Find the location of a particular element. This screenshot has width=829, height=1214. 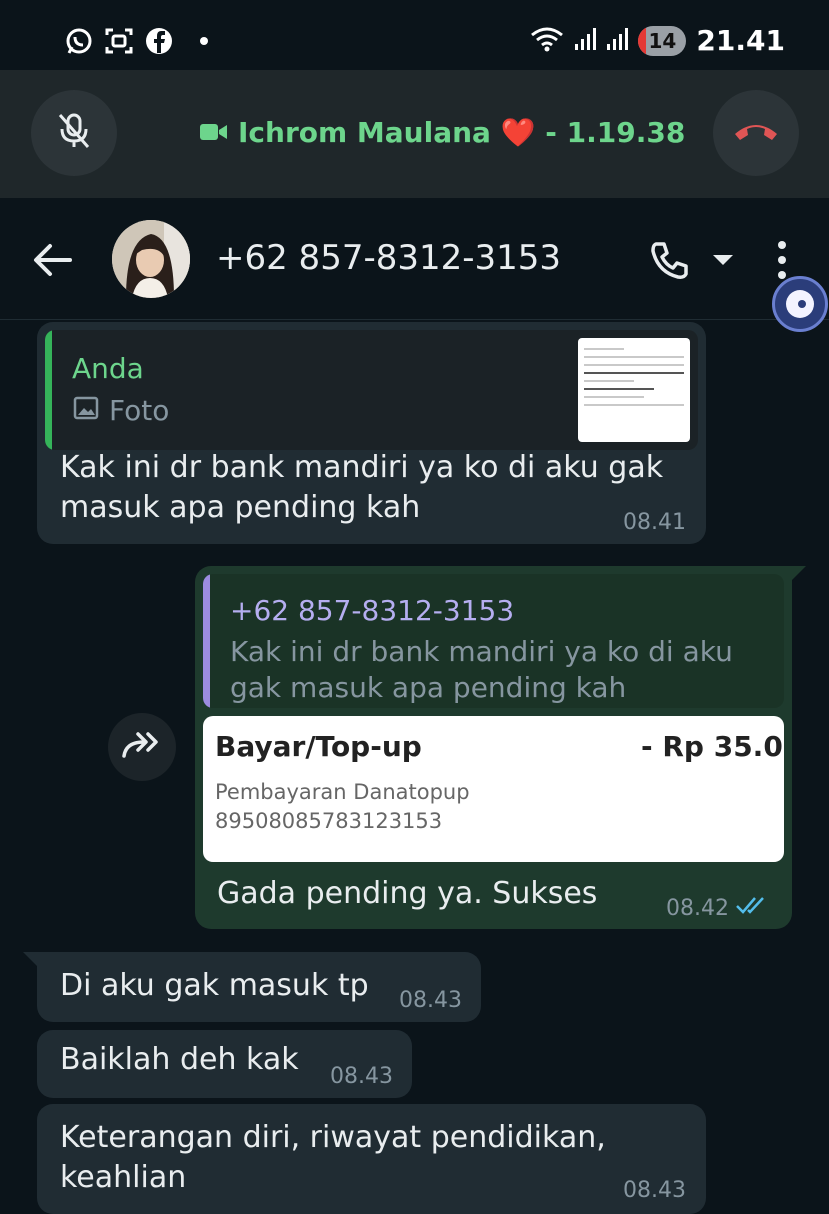

avatar is located at coordinates (151, 259).